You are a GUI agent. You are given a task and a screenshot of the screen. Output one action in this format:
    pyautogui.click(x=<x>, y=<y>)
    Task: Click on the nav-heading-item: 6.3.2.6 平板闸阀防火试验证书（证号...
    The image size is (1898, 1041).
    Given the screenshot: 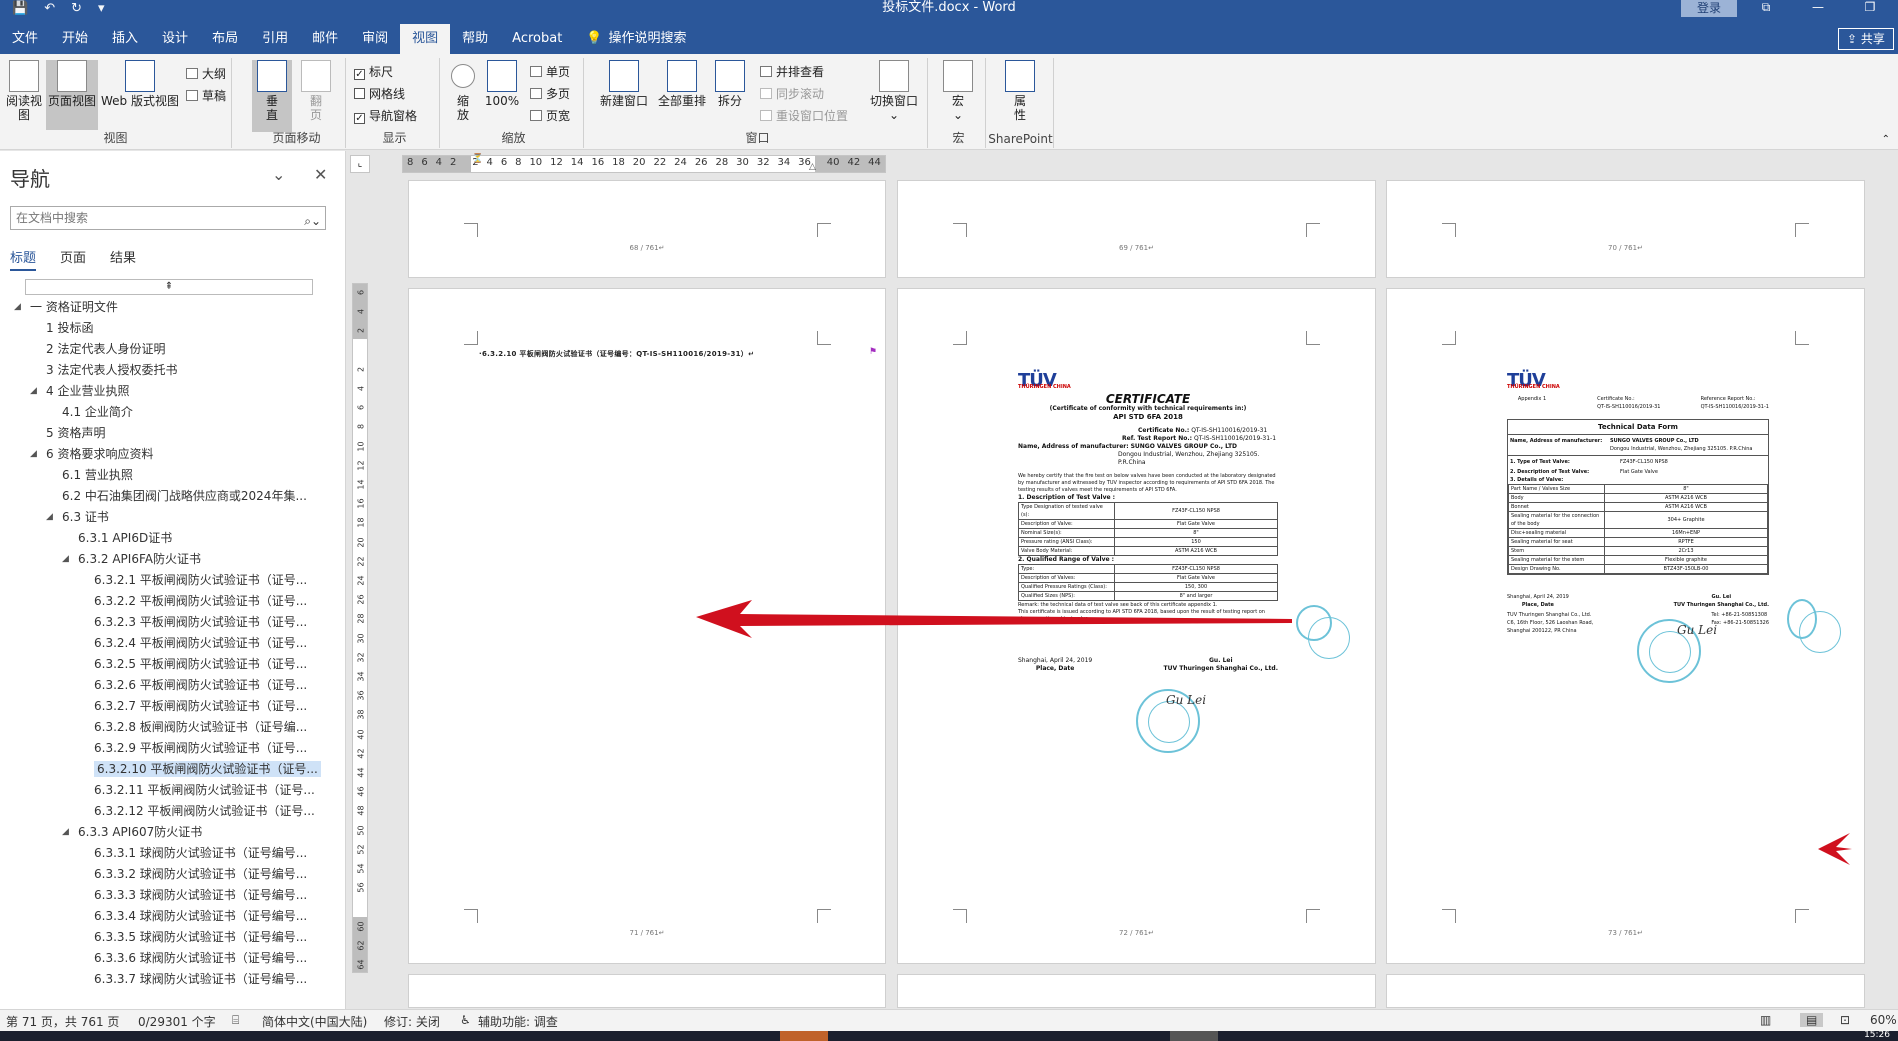 What is the action you would take?
    pyautogui.click(x=173, y=685)
    